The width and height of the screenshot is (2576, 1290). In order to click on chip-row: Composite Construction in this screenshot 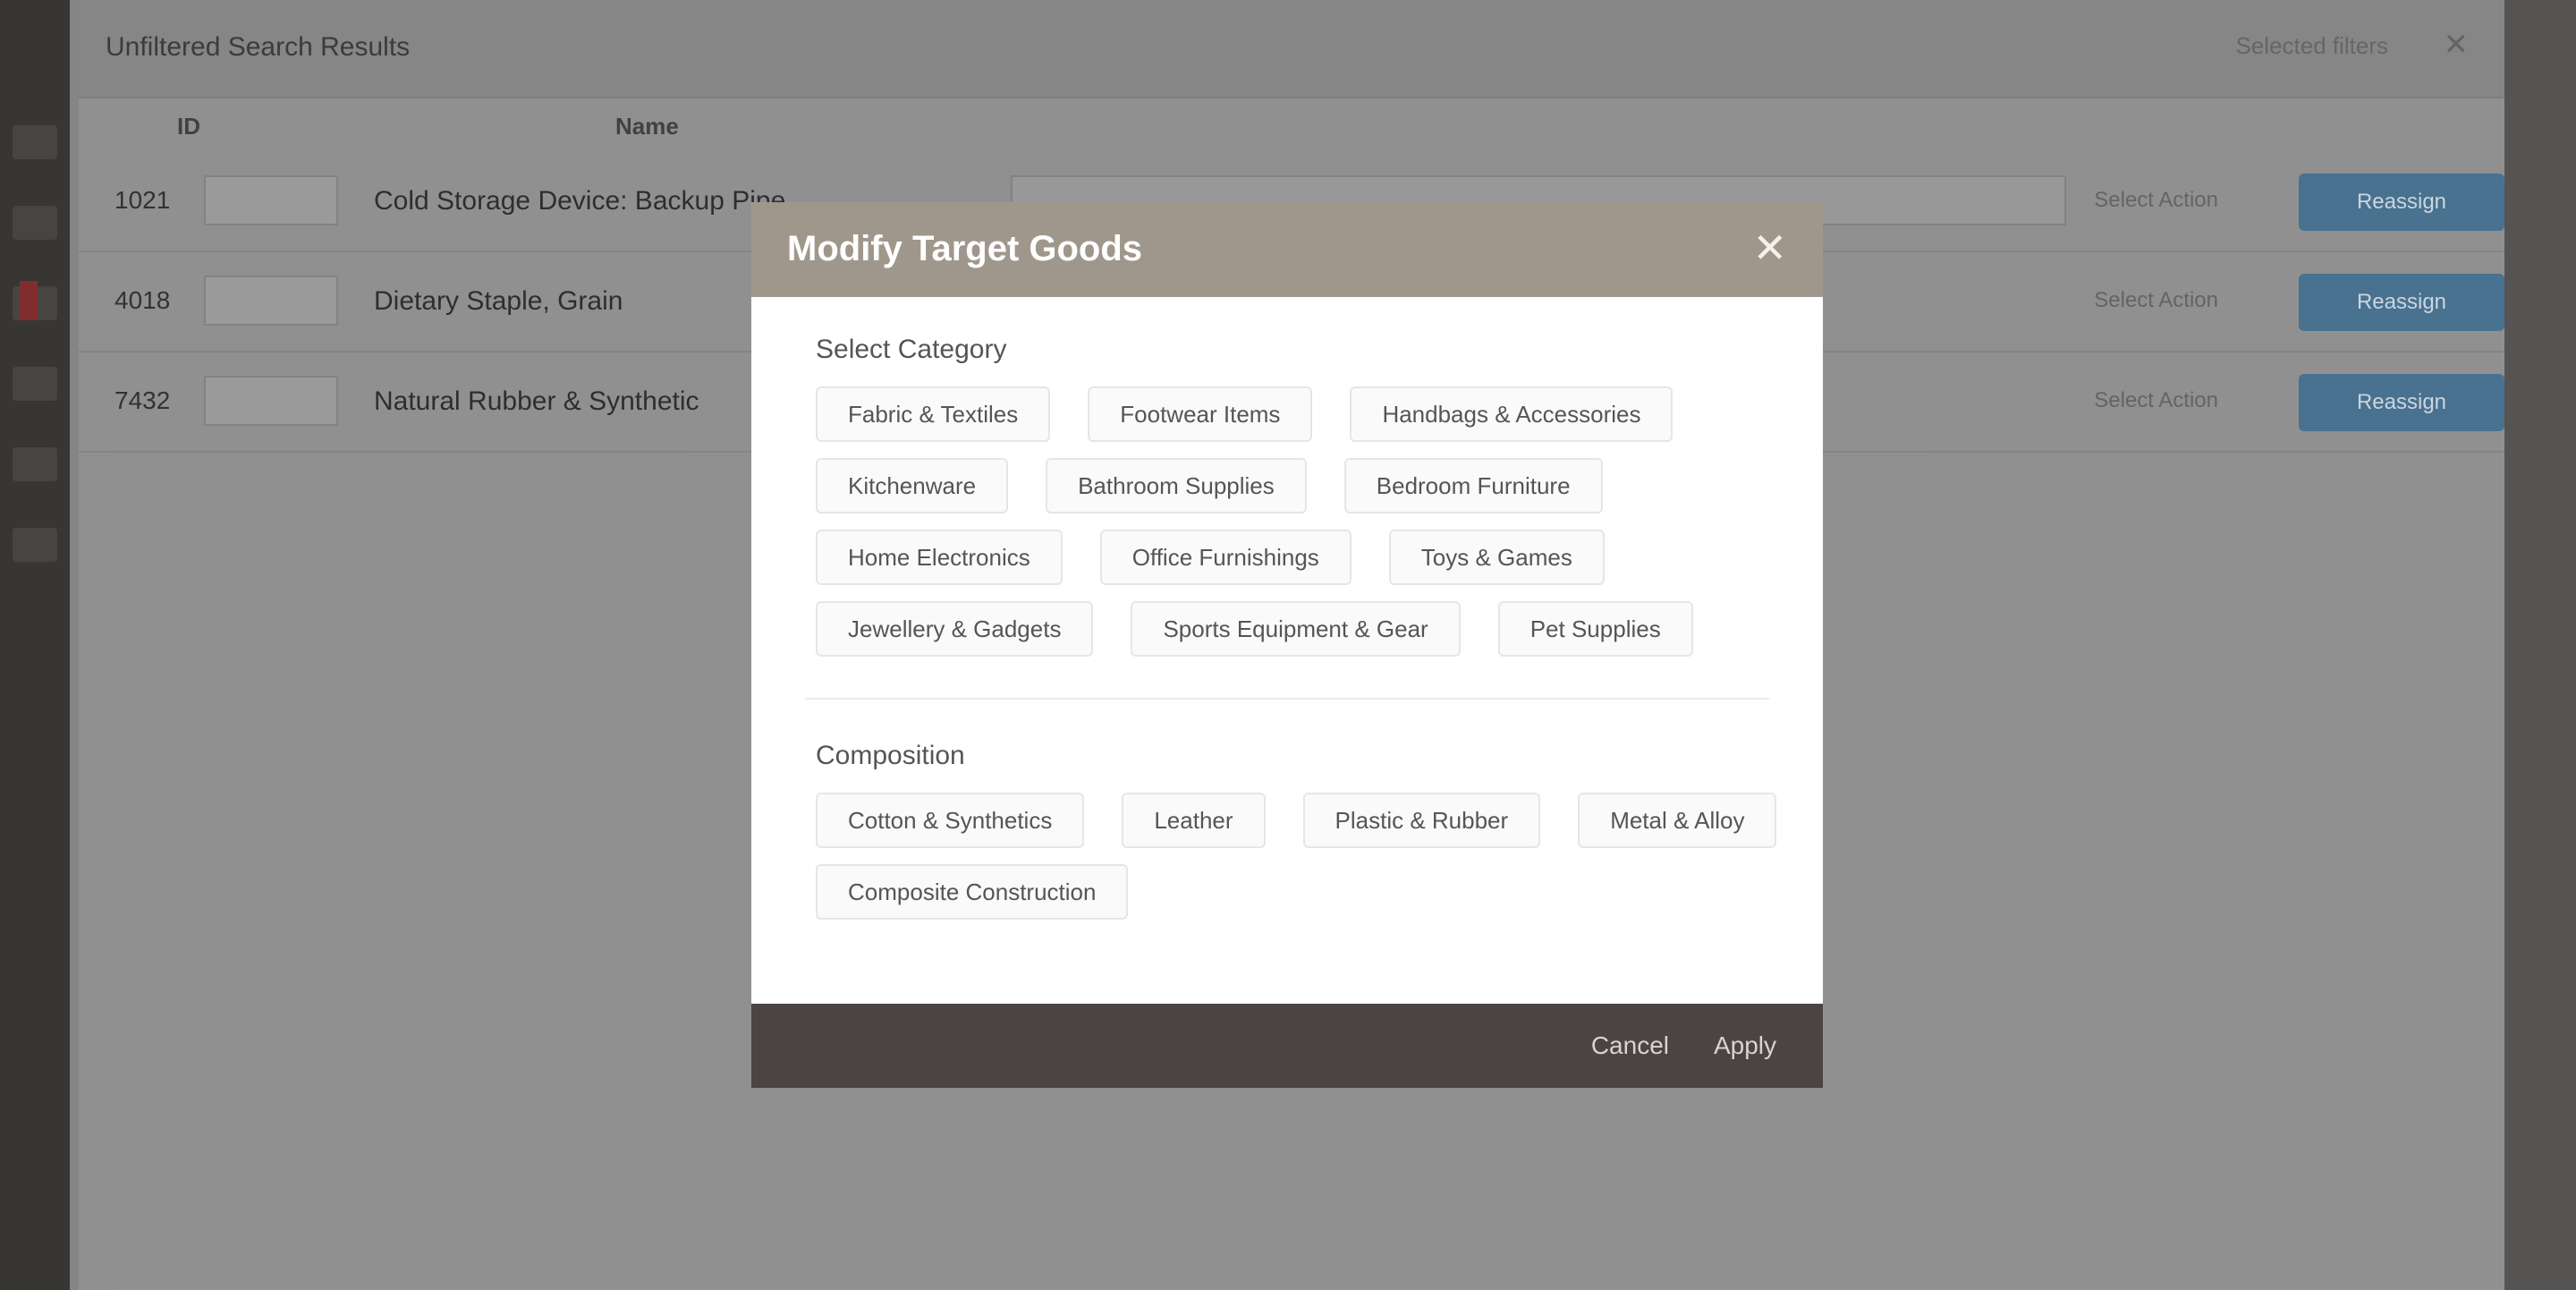, I will do `click(972, 892)`.